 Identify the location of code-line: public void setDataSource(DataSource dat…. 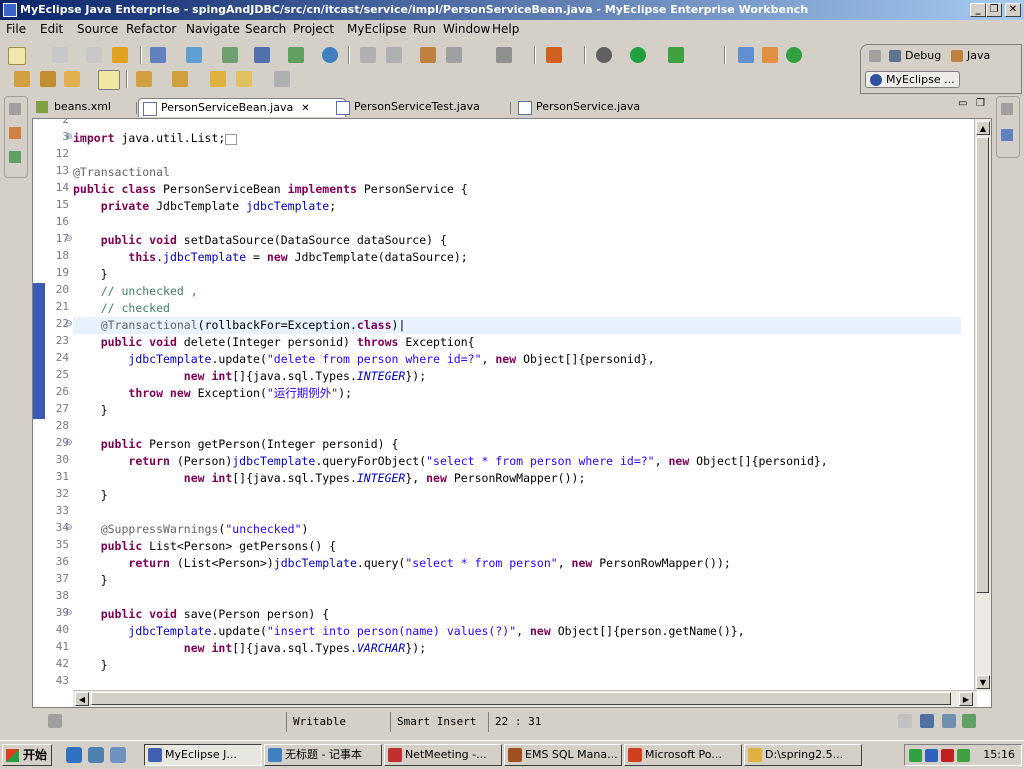
(517, 240).